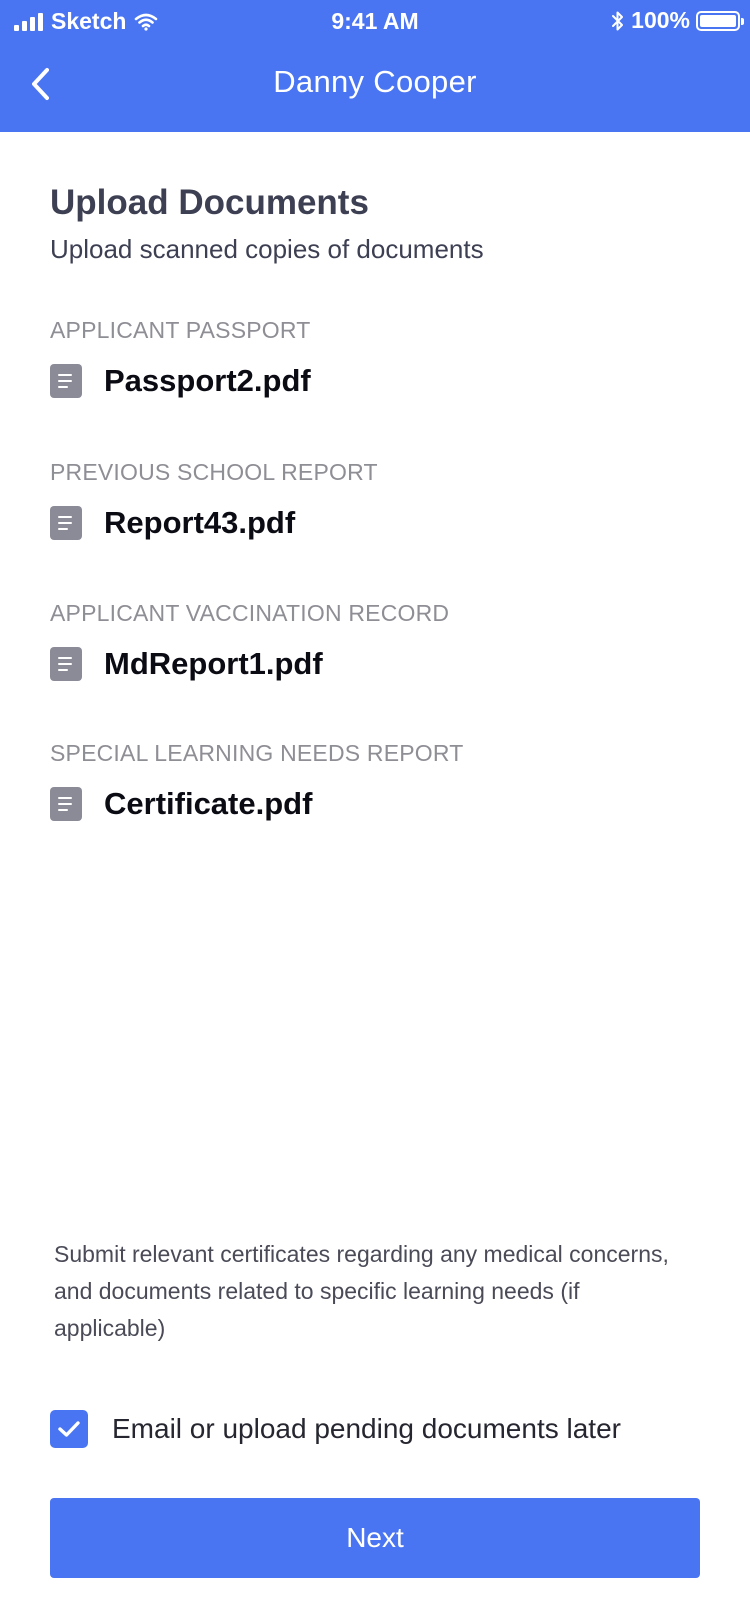 Image resolution: width=750 pixels, height=1624 pixels. I want to click on checkmark-icon, so click(69, 1429).